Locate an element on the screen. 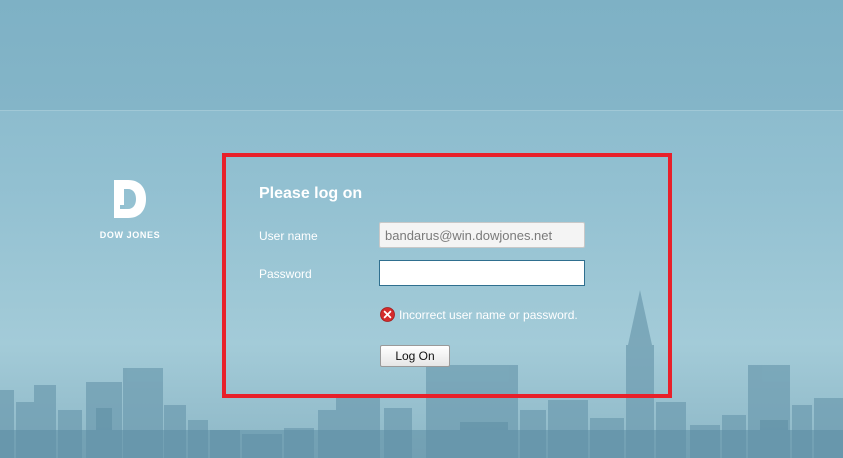 This screenshot has width=843, height=458. username-label: User name is located at coordinates (288, 236).